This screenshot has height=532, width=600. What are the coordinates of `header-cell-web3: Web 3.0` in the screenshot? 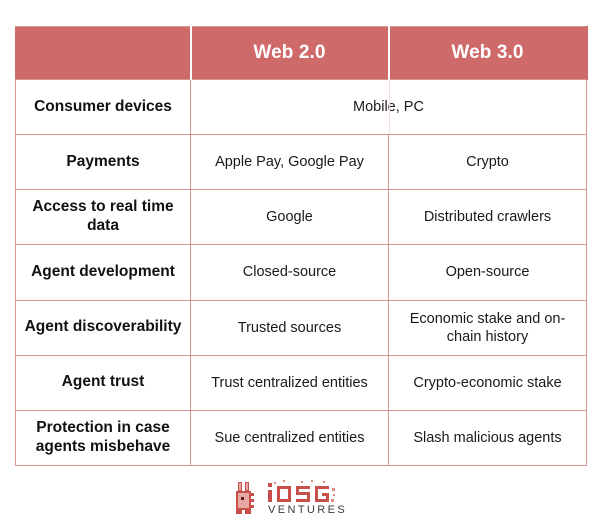 It's located at (487, 53).